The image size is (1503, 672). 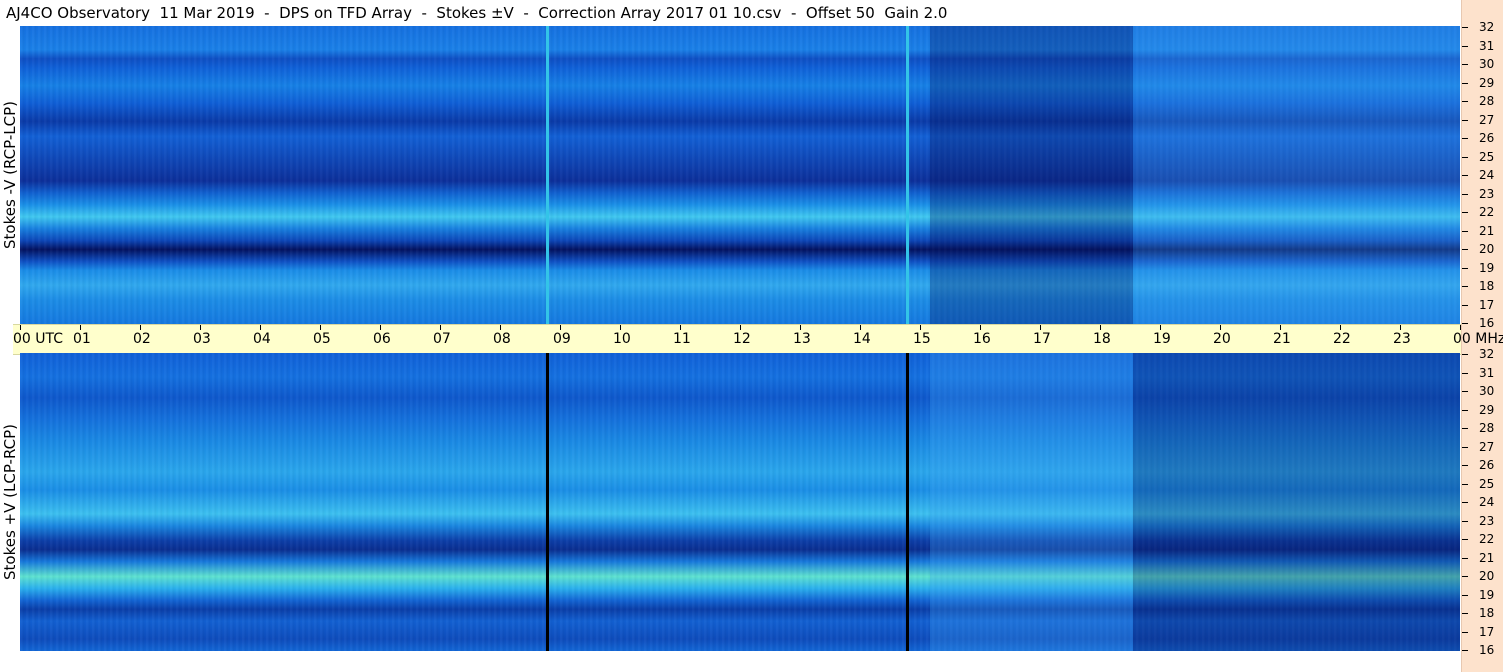 I want to click on top-freq-label: 31, so click(x=1487, y=45).